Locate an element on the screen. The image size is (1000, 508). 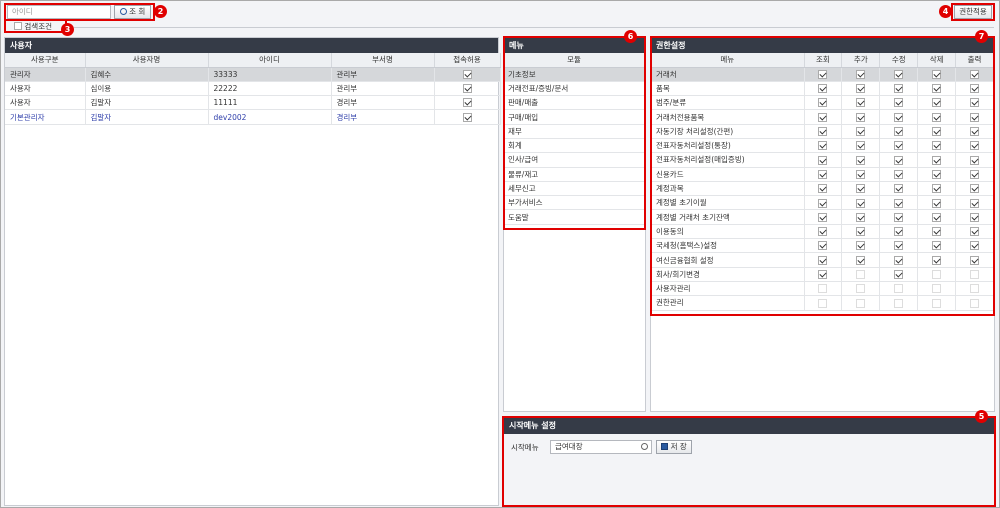
search-button-label: 조 회 is located at coordinates (137, 11).